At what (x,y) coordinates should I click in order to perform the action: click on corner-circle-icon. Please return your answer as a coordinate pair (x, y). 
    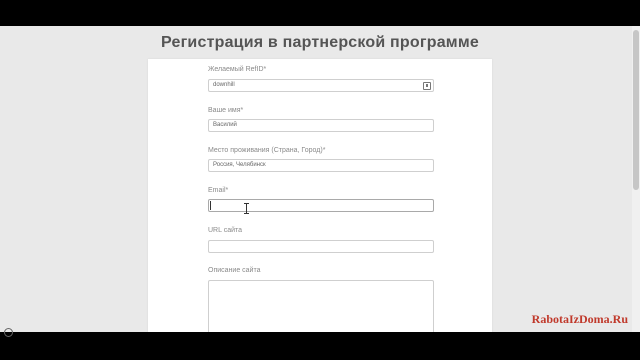
    Looking at the image, I should click on (8, 332).